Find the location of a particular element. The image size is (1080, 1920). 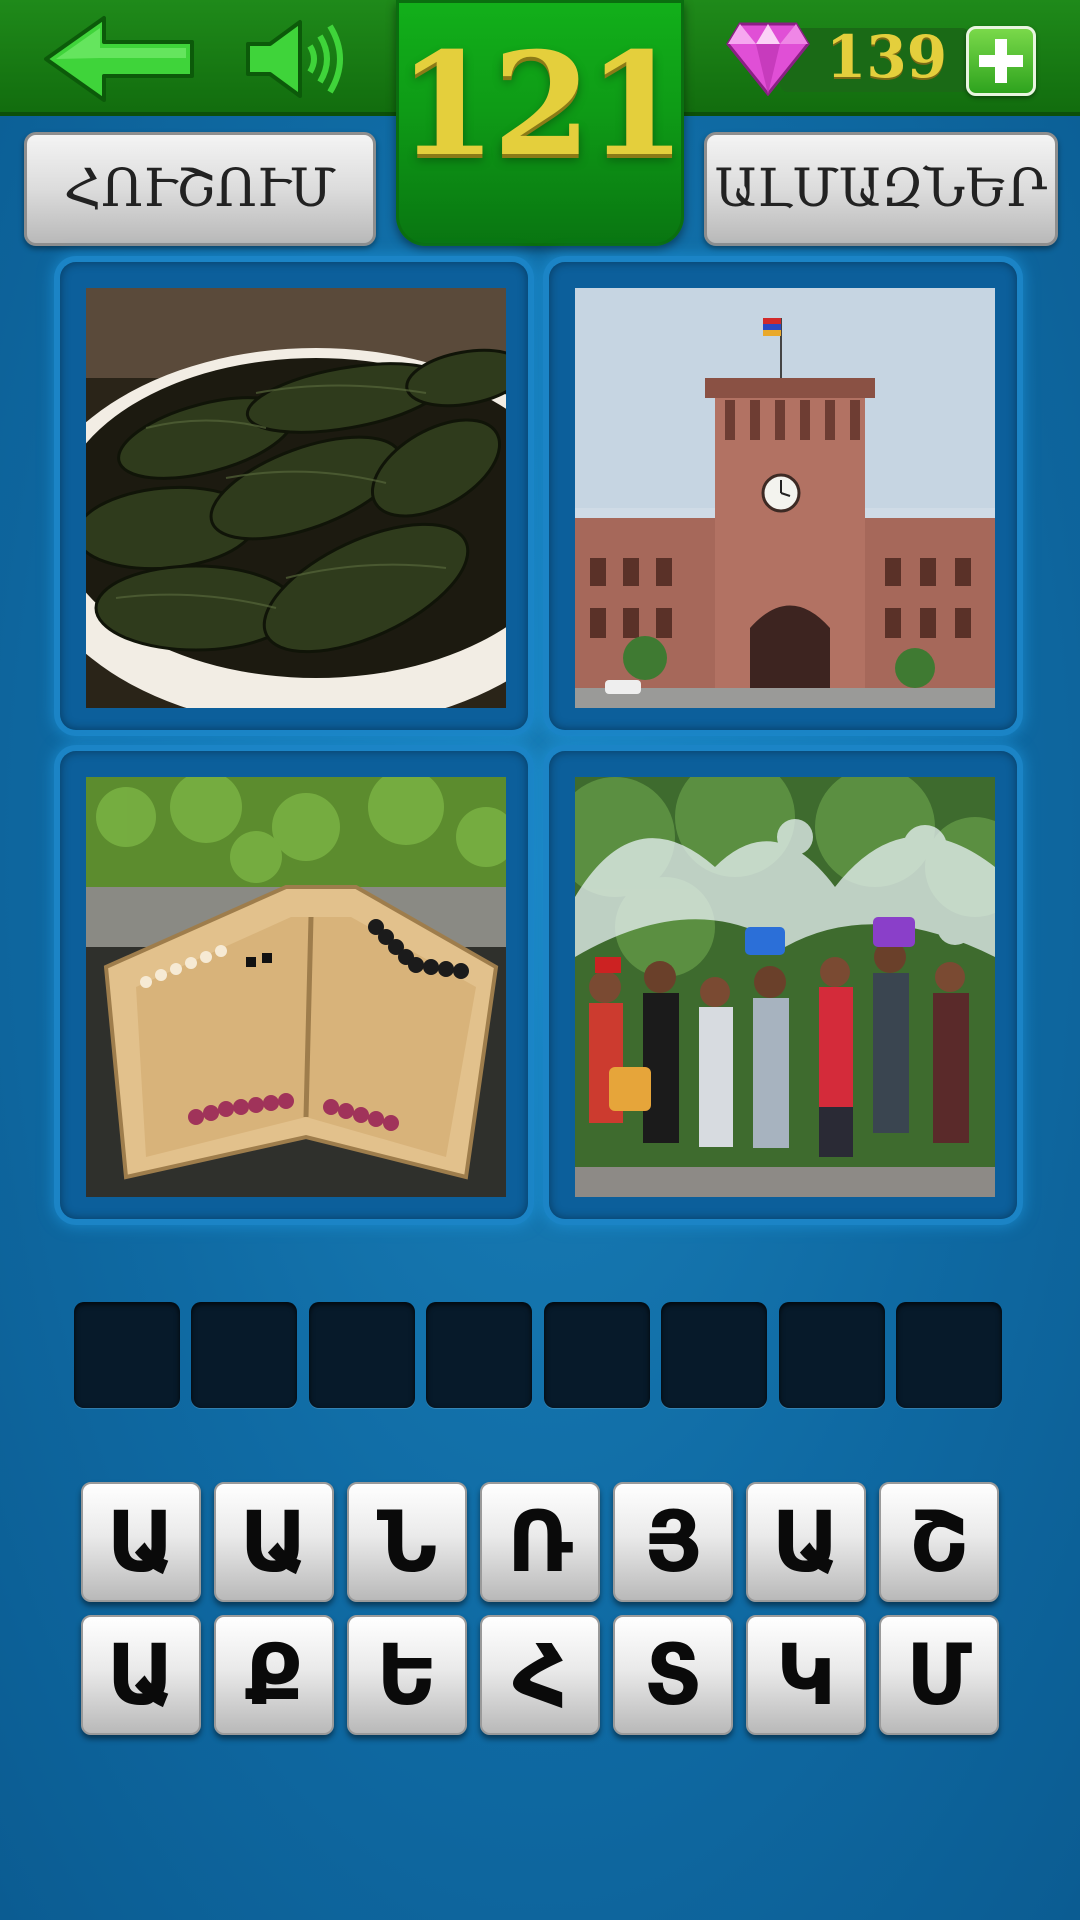

gems-button: ԱԼՄԱԶՆԵՐ is located at coordinates (881, 189).